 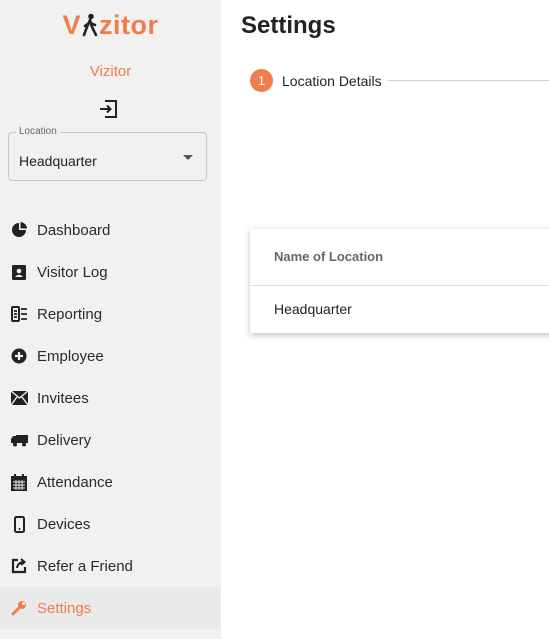 What do you see at coordinates (19, 272) in the screenshot?
I see `contact-book-icon` at bounding box center [19, 272].